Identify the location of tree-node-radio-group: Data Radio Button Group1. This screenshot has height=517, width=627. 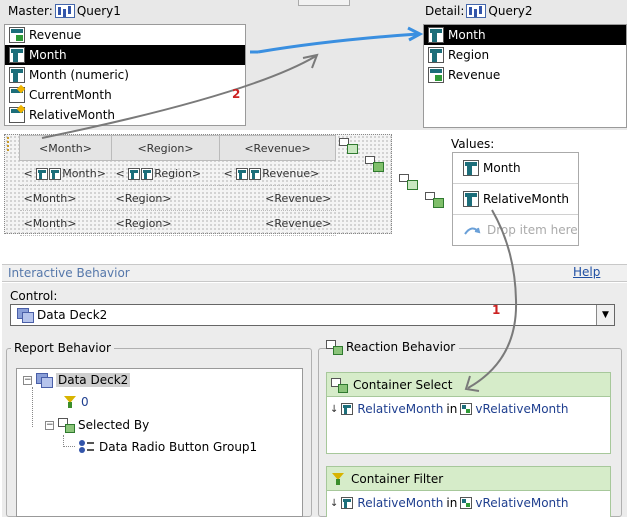
(168, 447).